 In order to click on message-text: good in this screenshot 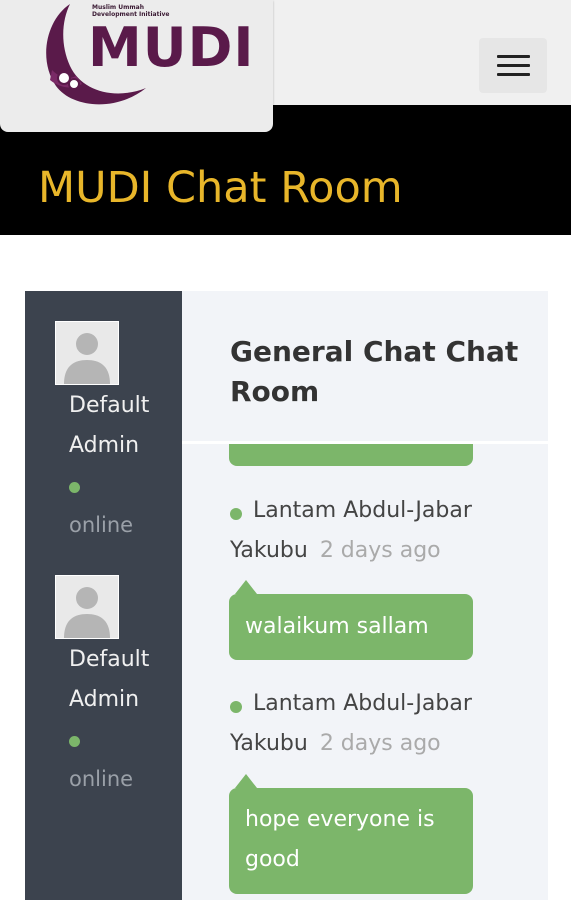, I will do `click(272, 859)`.